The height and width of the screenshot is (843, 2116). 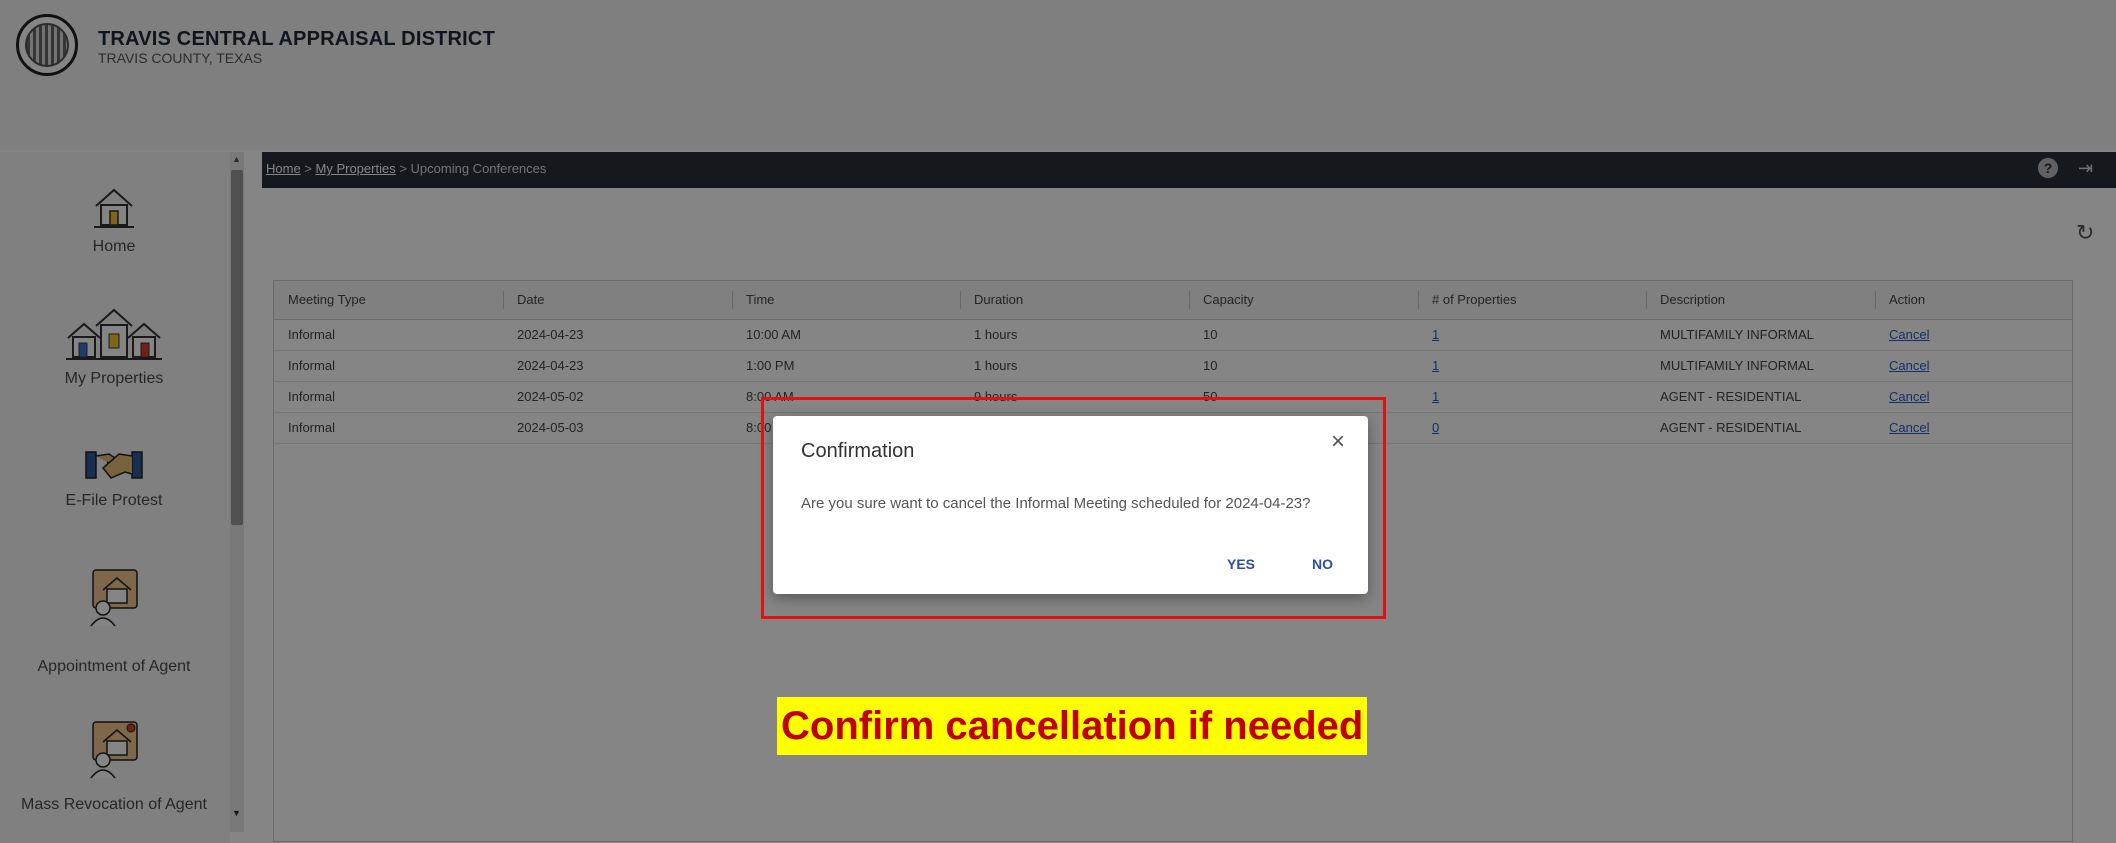 I want to click on annotation-caption: Confirm cancellation if needed, so click(x=1072, y=726).